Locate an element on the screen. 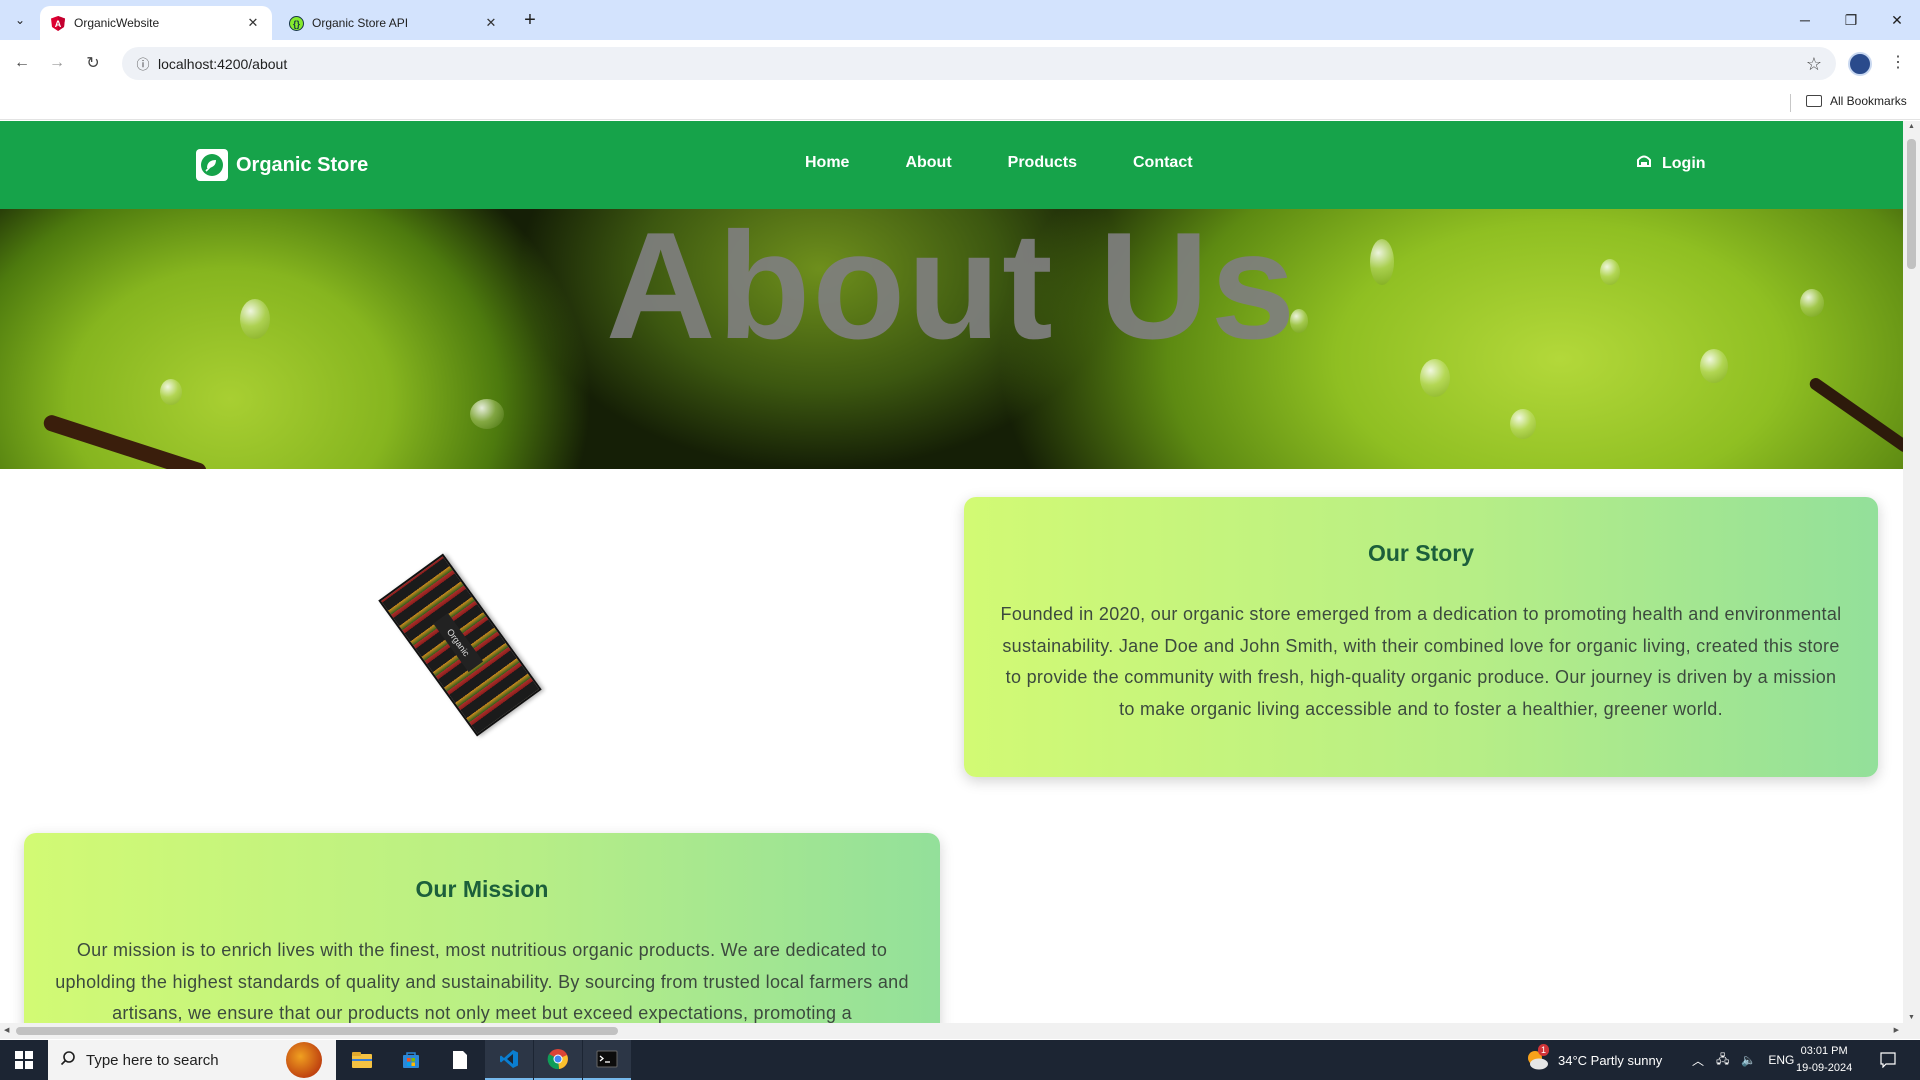 This screenshot has width=1920, height=1080. tab-organicwebsite: A OrganicWebsite ✕ is located at coordinates (156, 23).